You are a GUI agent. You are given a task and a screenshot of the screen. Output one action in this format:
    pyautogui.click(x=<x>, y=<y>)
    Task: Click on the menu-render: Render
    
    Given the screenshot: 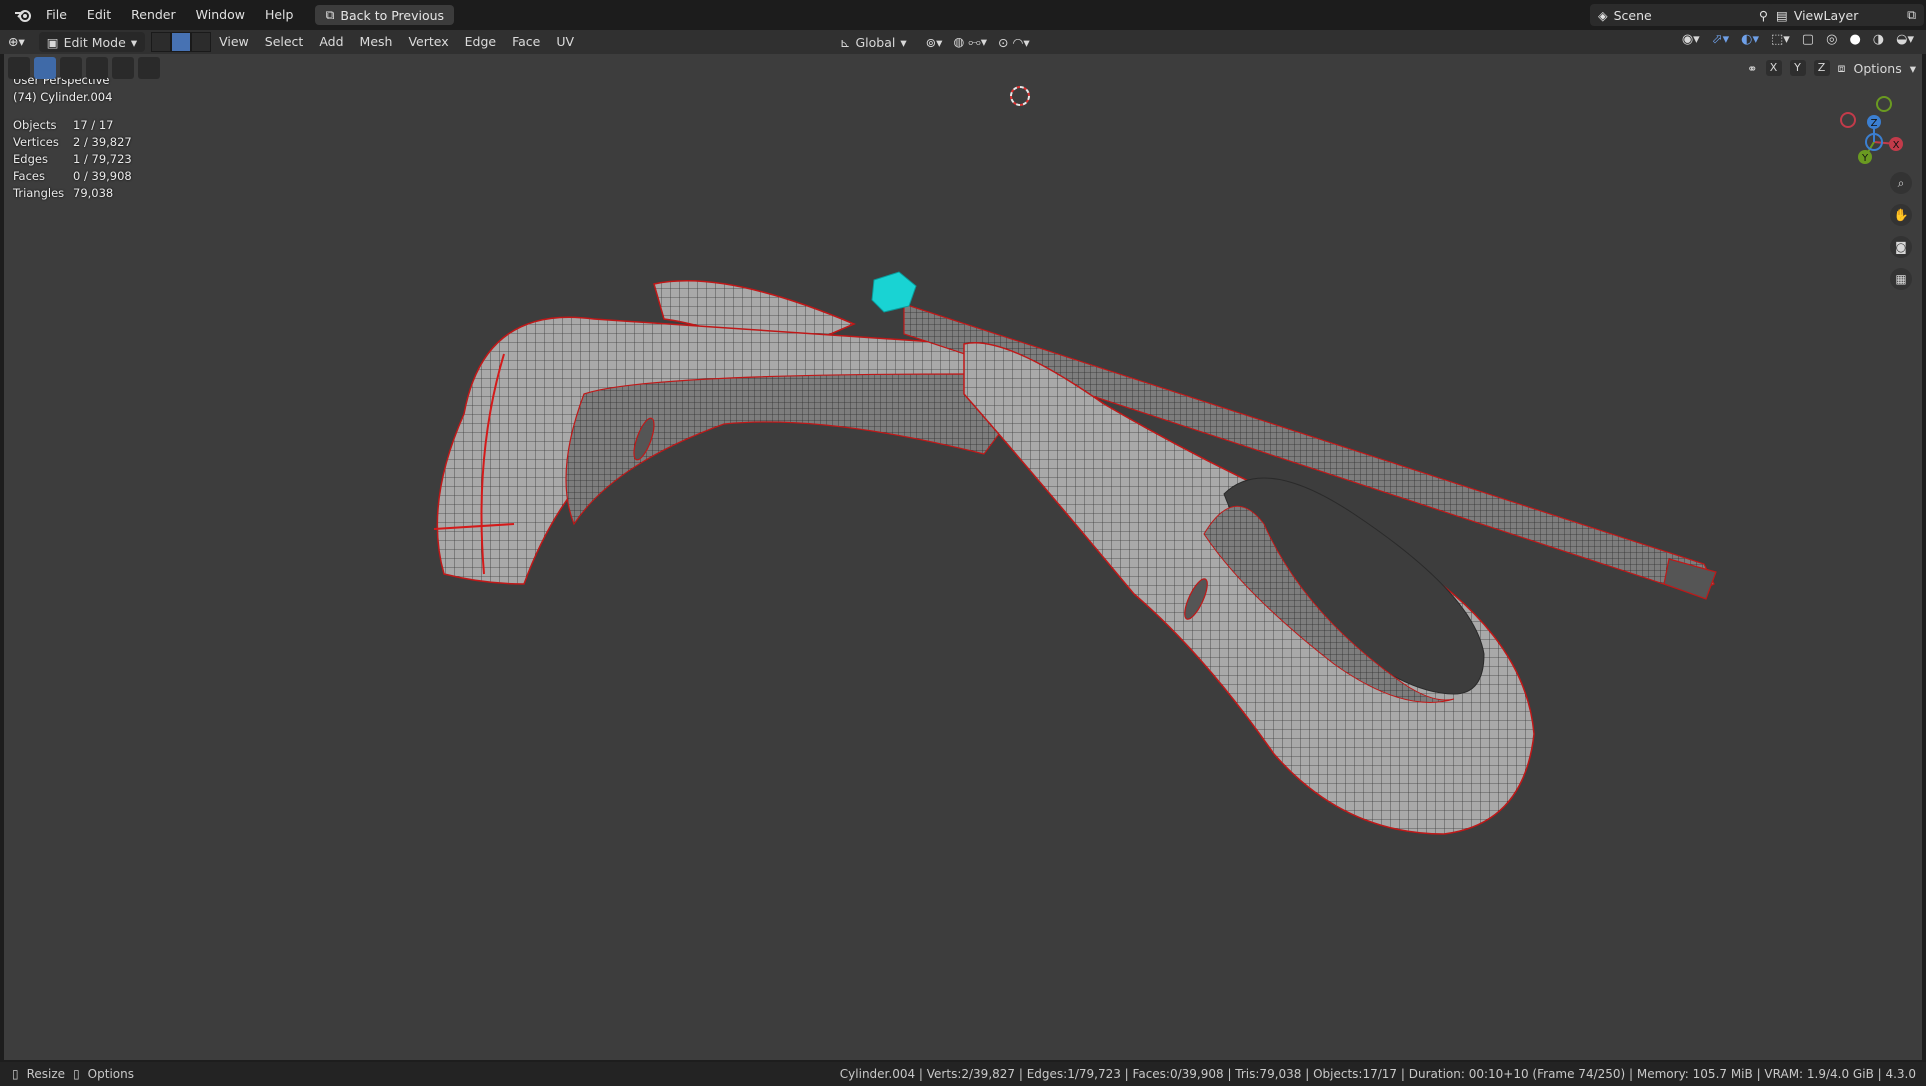 What is the action you would take?
    pyautogui.click(x=153, y=15)
    